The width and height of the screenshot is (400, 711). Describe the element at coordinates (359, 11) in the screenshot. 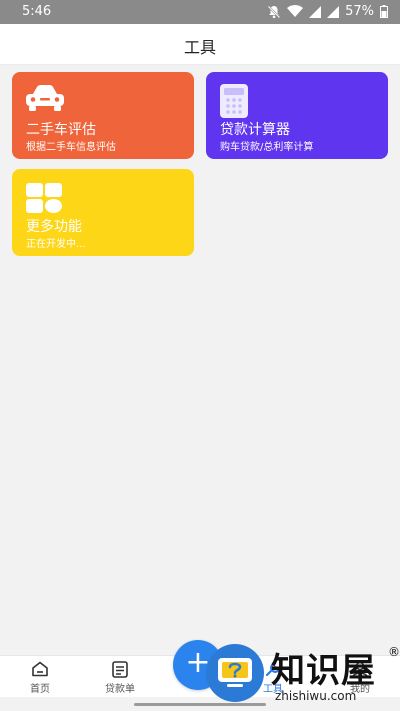

I see `battery-percent: 57%` at that location.